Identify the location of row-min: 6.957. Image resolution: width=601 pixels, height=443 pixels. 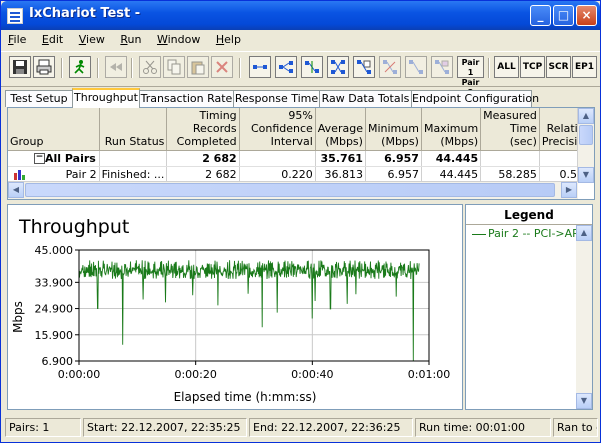
(393, 158).